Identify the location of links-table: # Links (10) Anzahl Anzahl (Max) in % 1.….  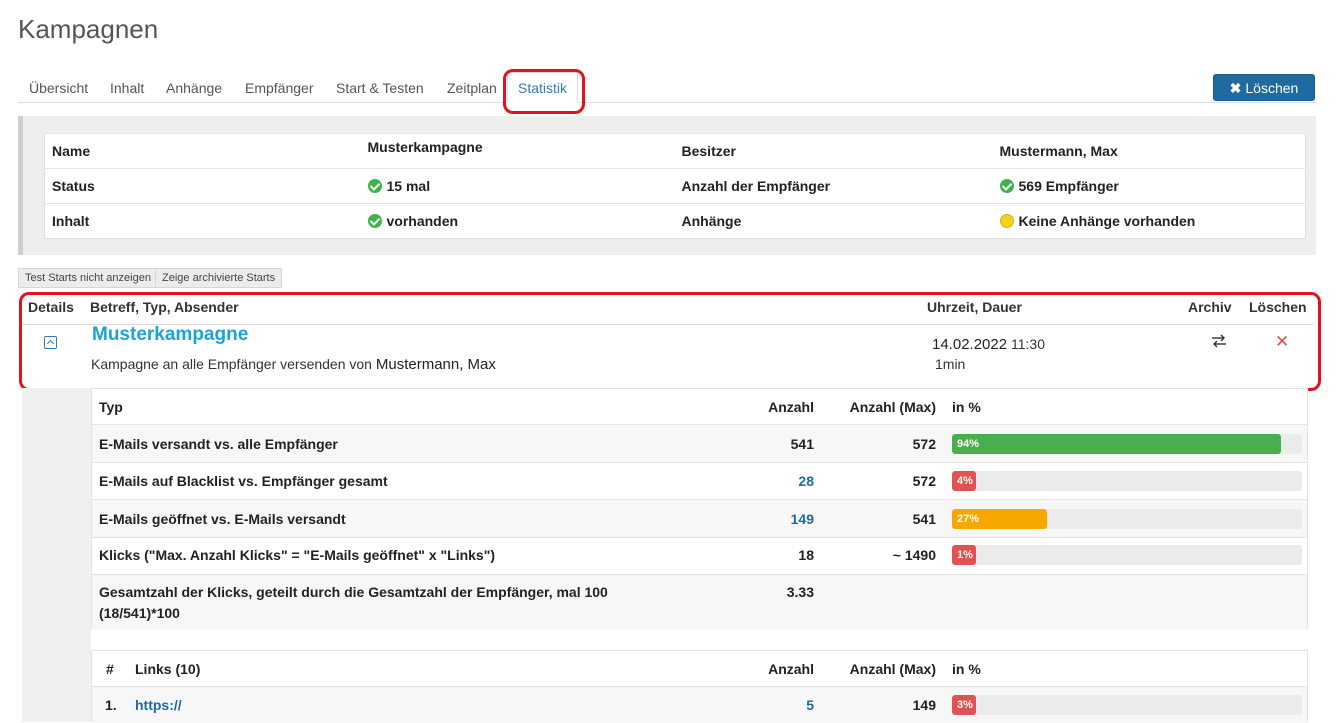
(699, 686).